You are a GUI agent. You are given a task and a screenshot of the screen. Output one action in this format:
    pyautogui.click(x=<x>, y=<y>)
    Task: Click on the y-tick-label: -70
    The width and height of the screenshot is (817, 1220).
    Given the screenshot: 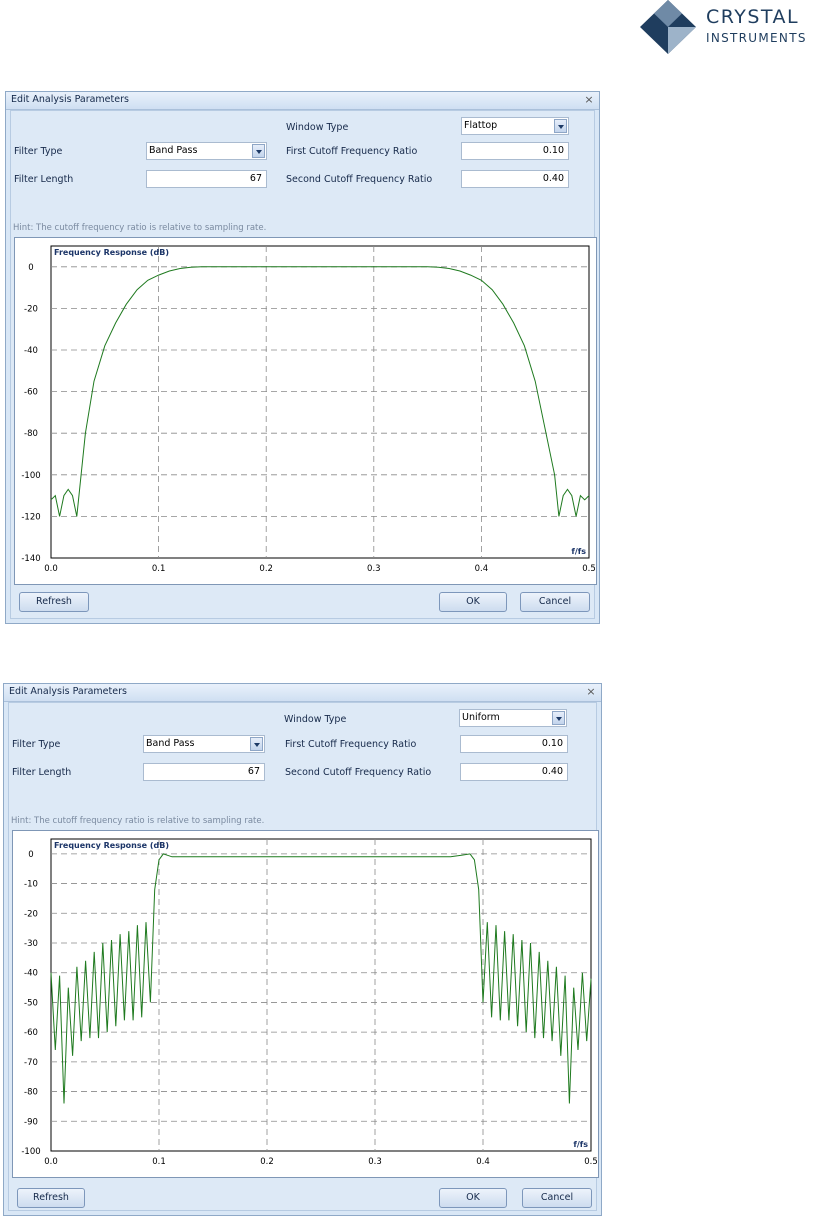 What is the action you would take?
    pyautogui.click(x=31, y=1063)
    